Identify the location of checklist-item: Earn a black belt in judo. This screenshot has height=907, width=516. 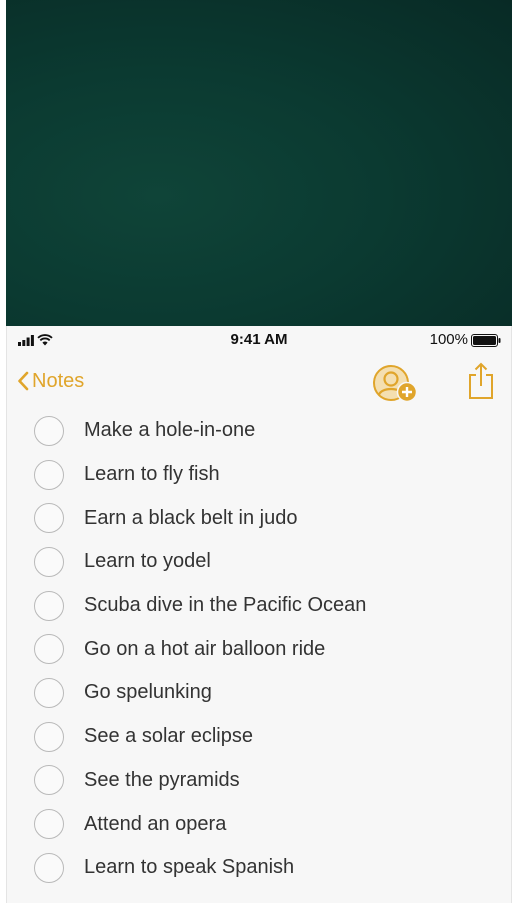
(259, 518).